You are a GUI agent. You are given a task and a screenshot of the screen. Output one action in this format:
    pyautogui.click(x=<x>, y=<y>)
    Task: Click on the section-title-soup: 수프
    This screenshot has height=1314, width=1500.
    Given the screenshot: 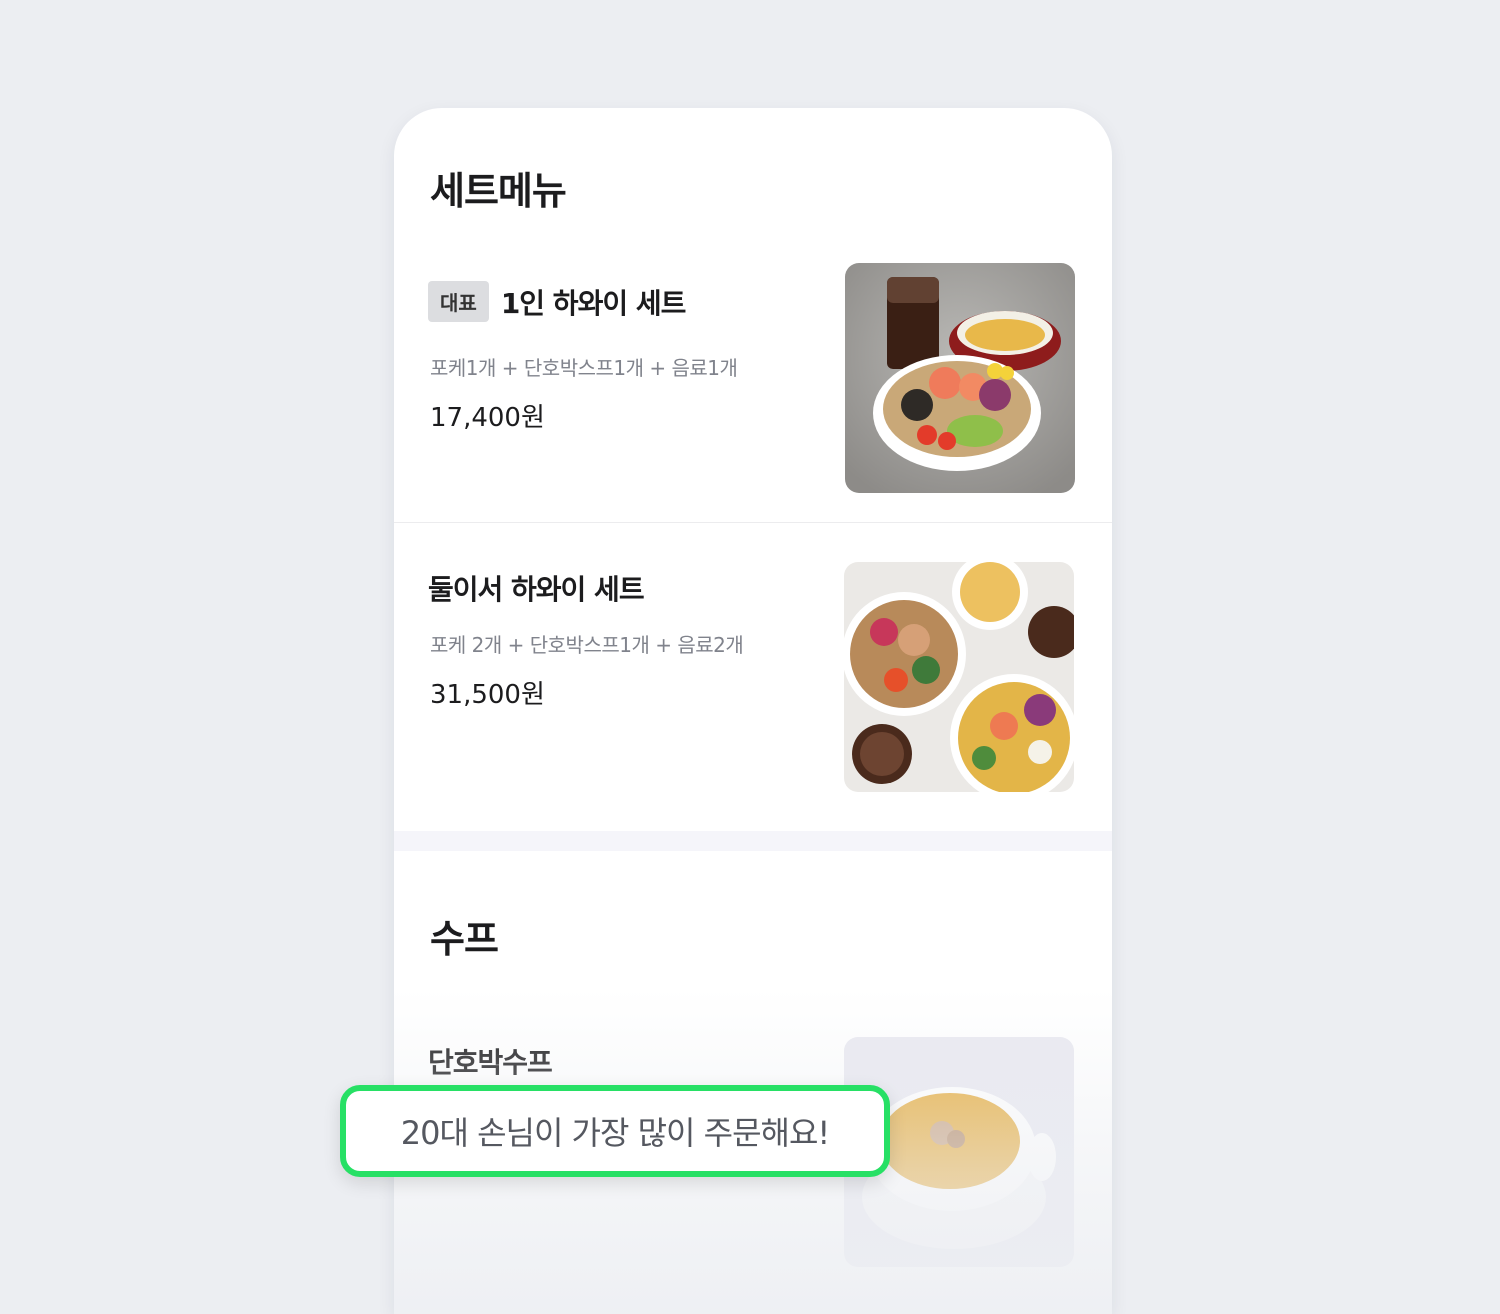 What is the action you would take?
    pyautogui.click(x=464, y=939)
    